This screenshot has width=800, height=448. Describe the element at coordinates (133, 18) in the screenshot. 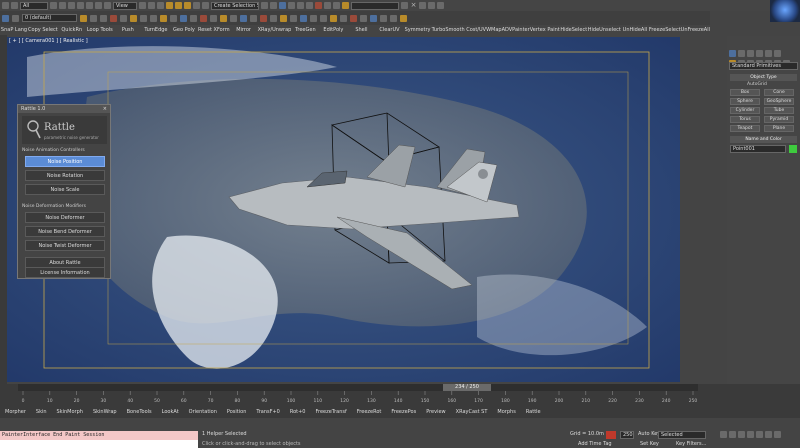

I see `anim-icon` at that location.